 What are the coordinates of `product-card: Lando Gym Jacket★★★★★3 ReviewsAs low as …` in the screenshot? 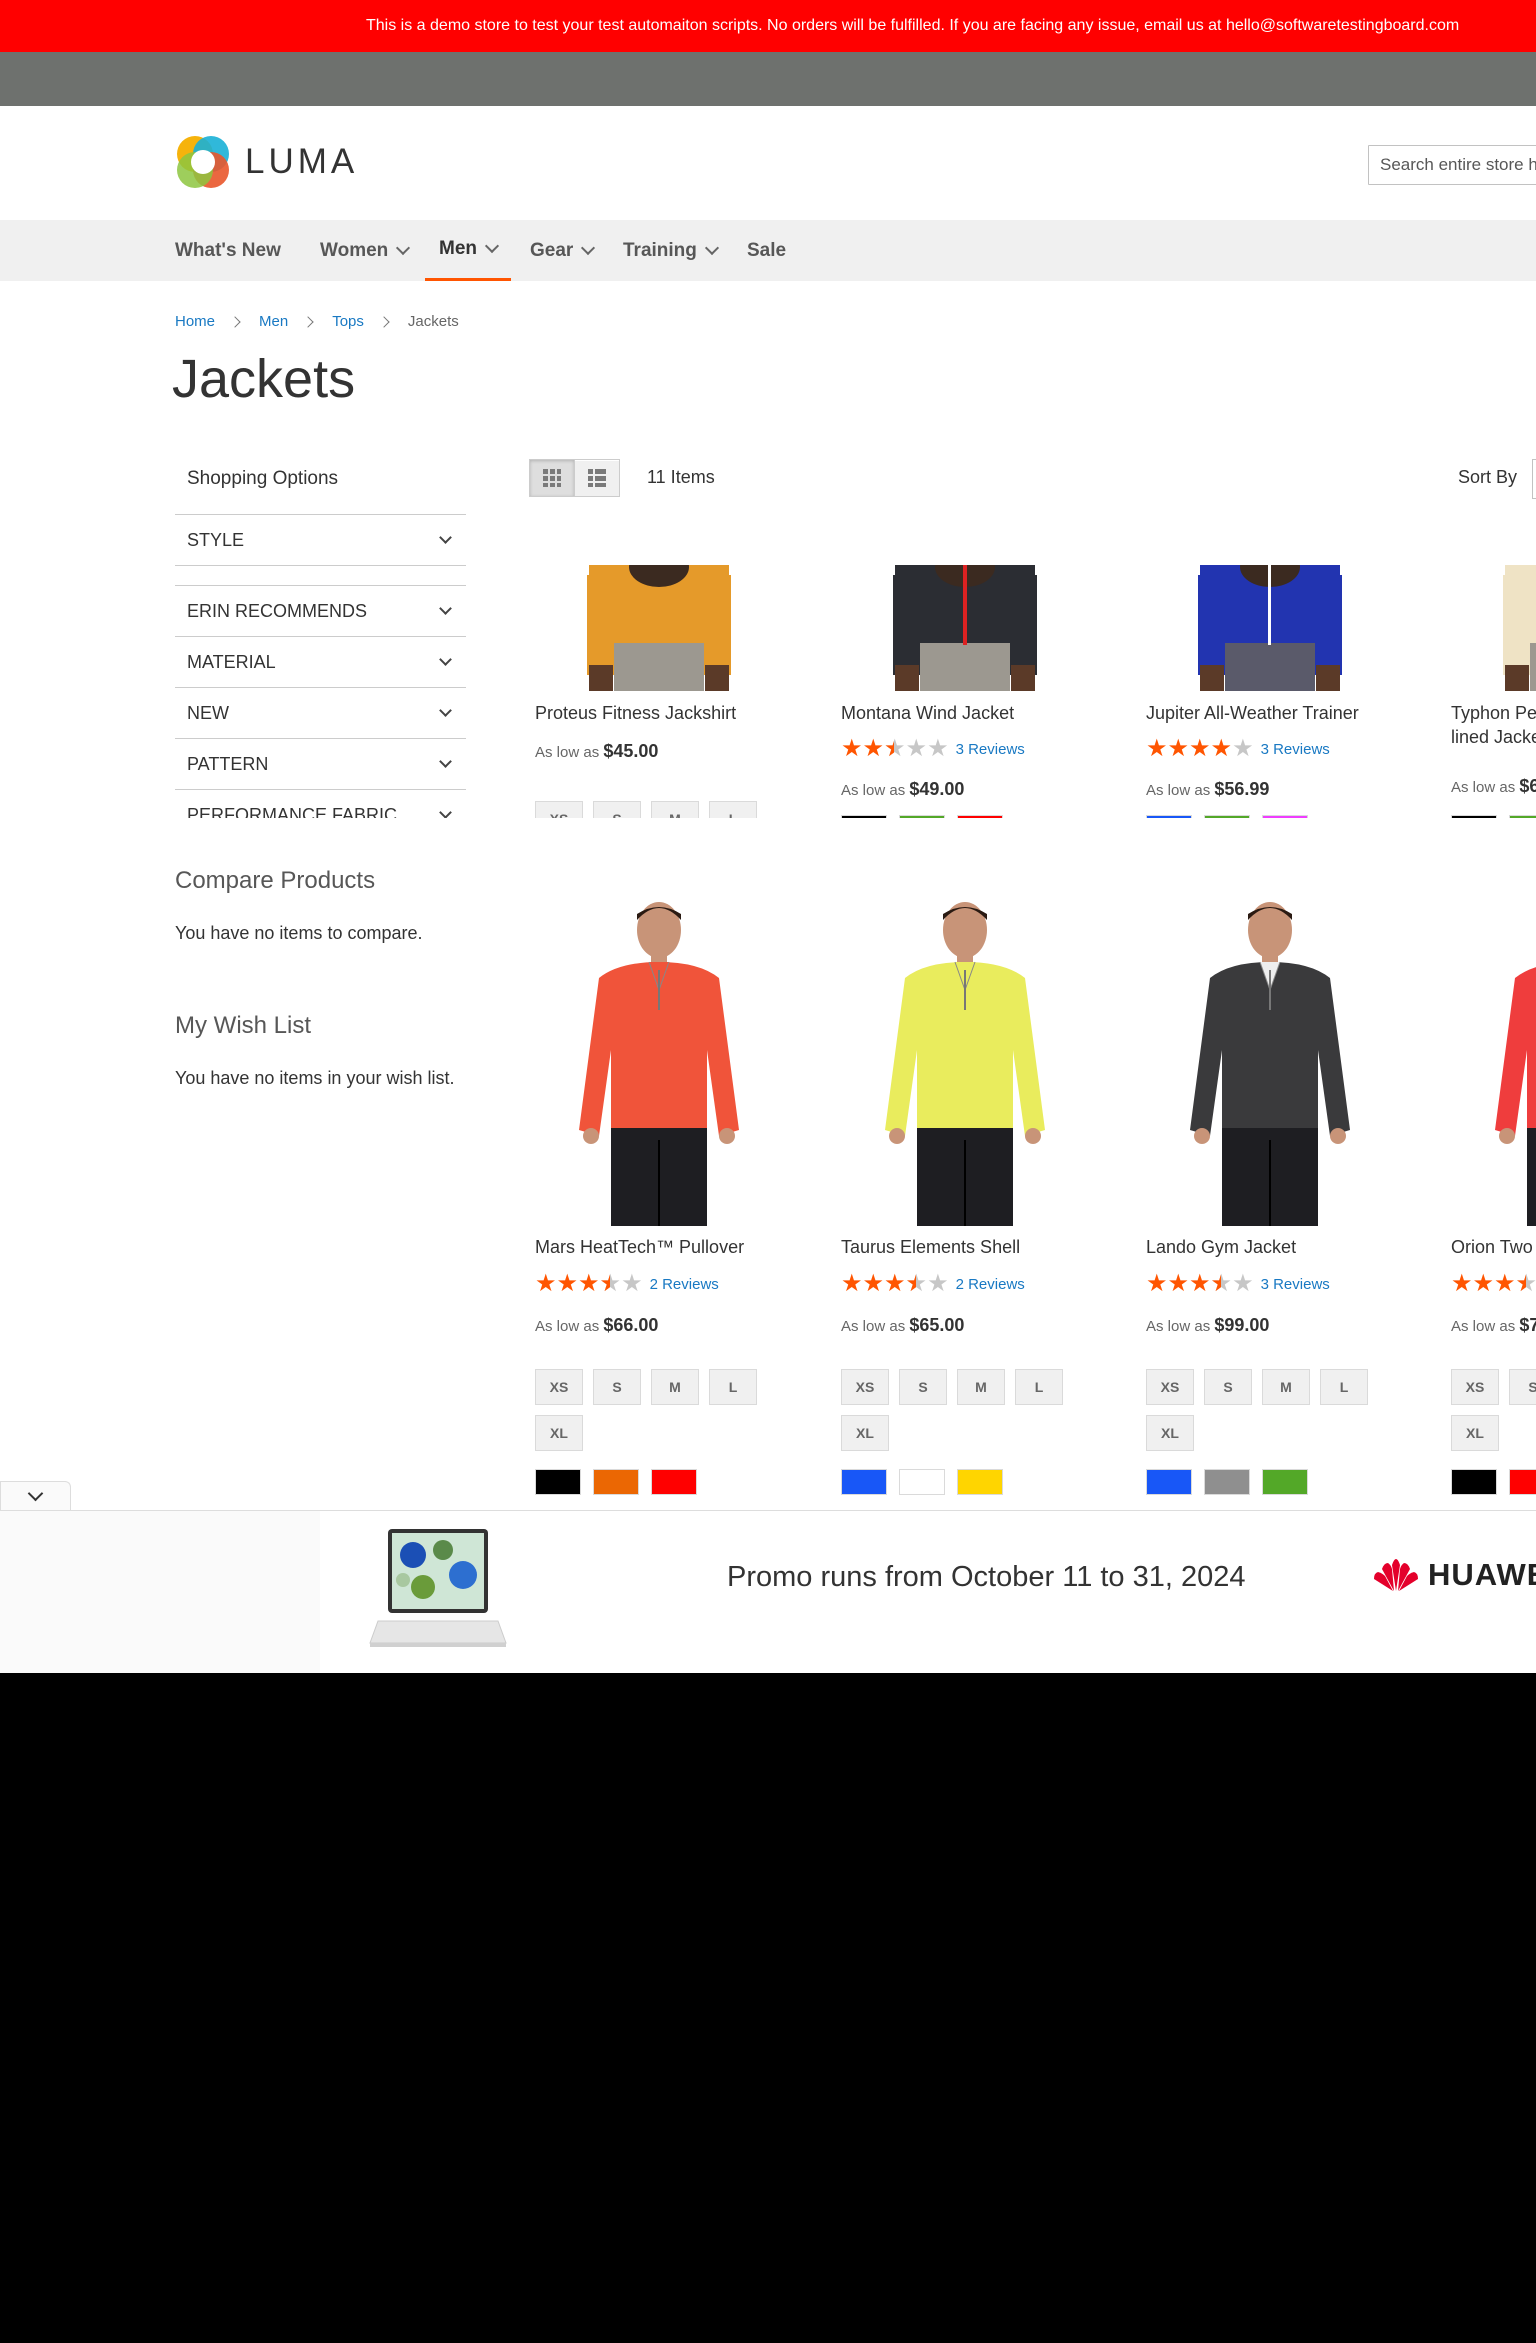 It's located at (1270, 1200).